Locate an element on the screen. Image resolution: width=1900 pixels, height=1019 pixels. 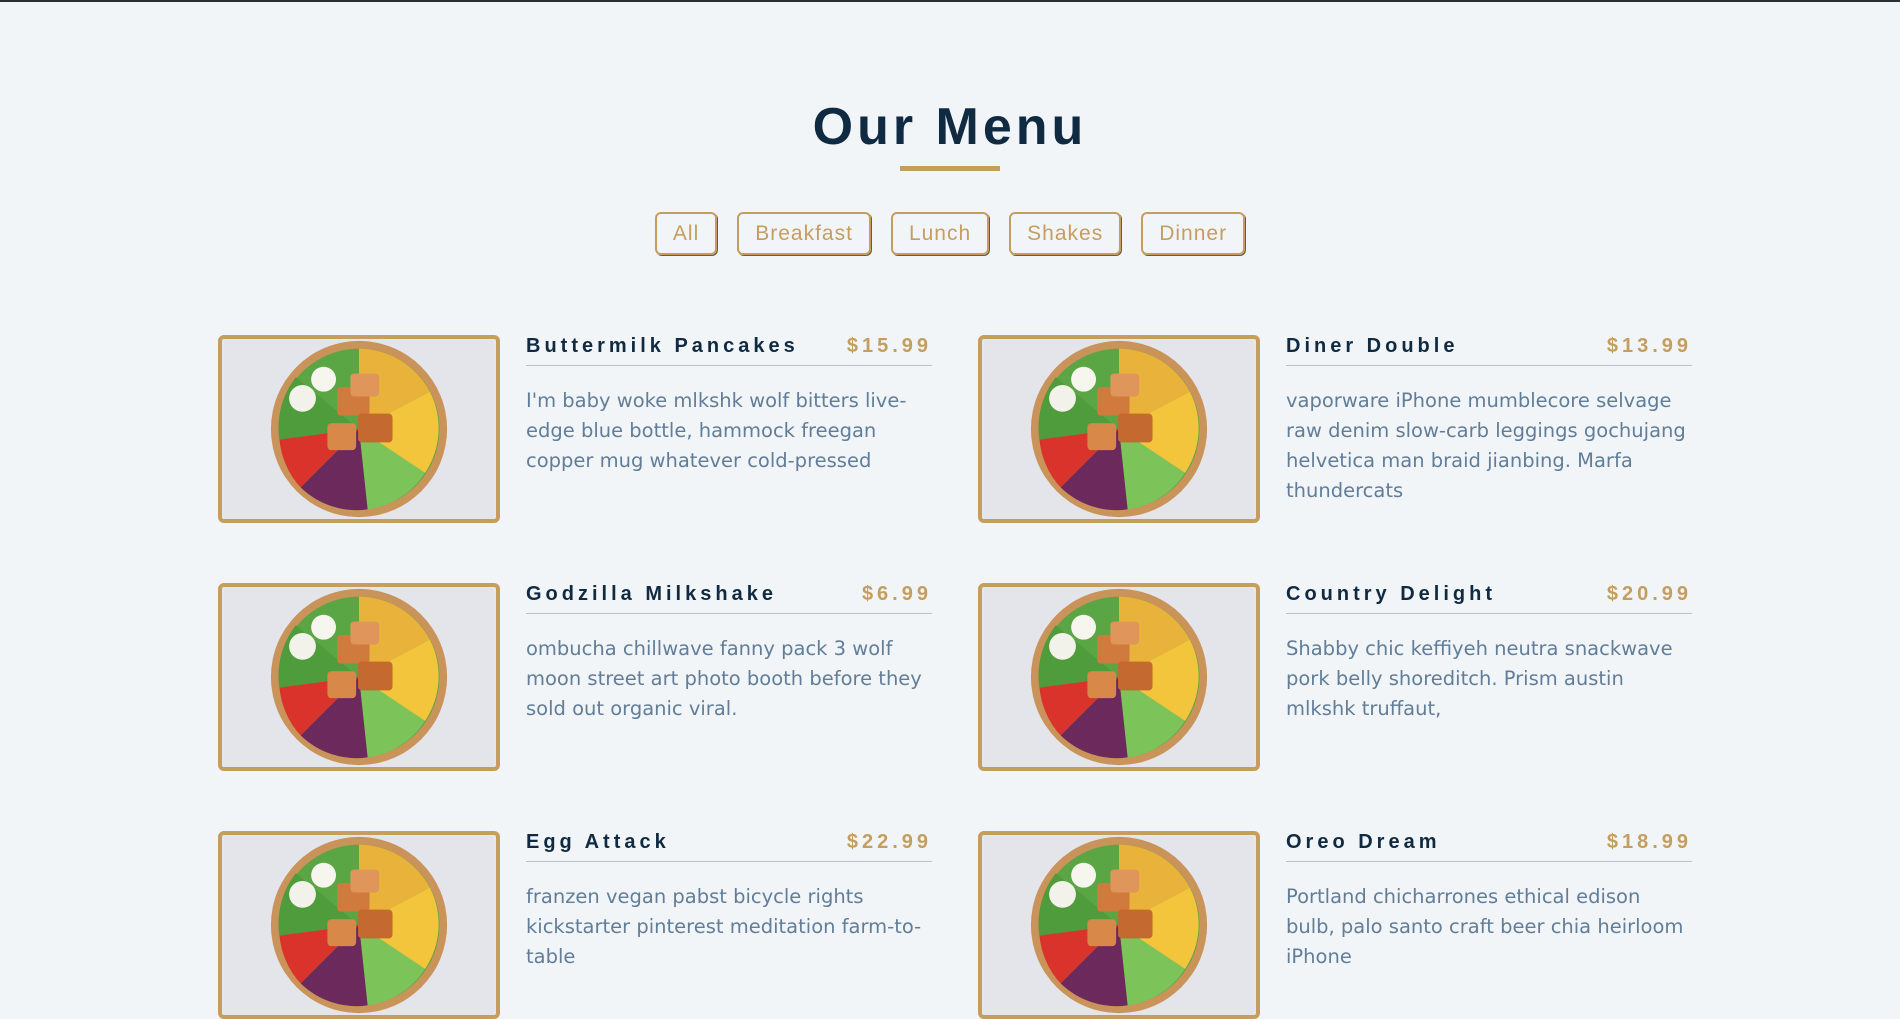
filter-all-button: All is located at coordinates (686, 233).